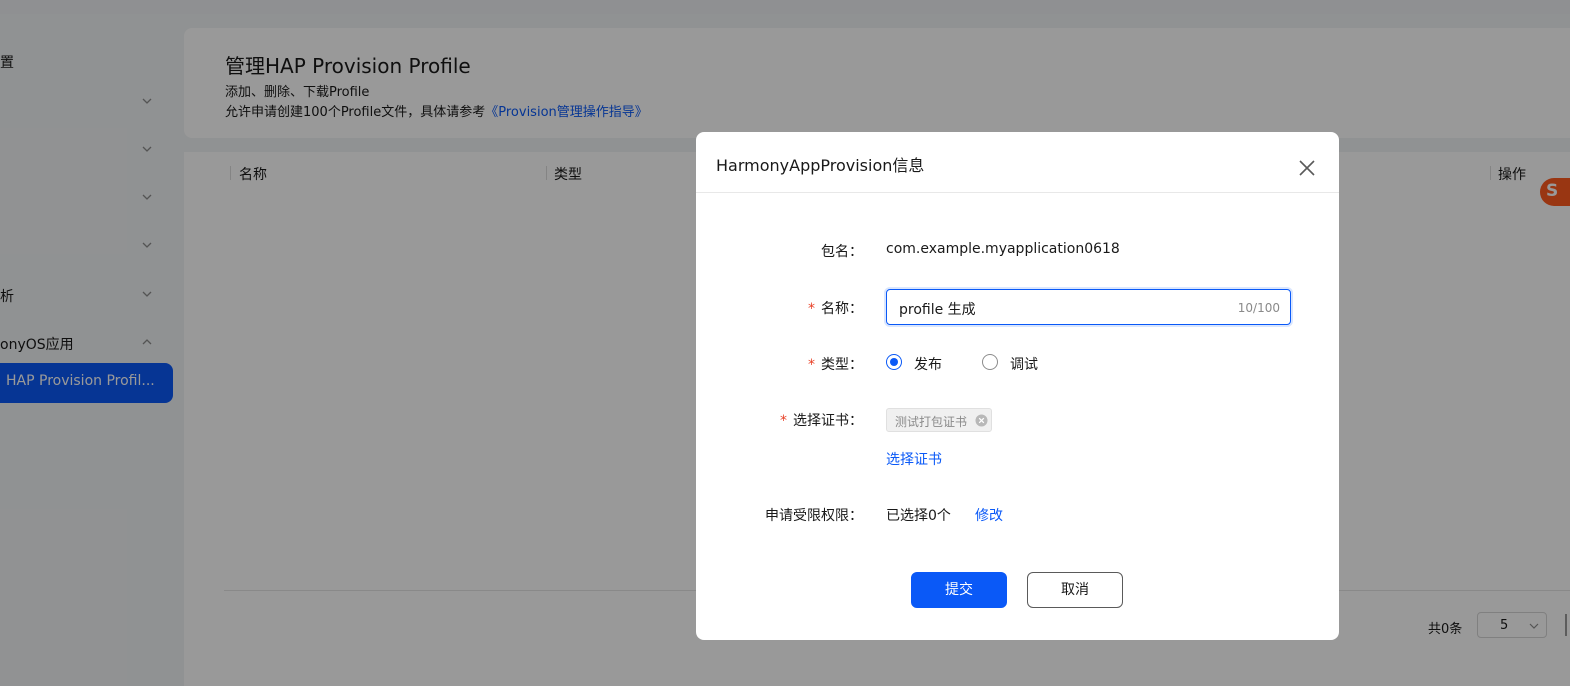  Describe the element at coordinates (1003, 249) in the screenshot. I see `package-value: com.example.myapplication0618` at that location.